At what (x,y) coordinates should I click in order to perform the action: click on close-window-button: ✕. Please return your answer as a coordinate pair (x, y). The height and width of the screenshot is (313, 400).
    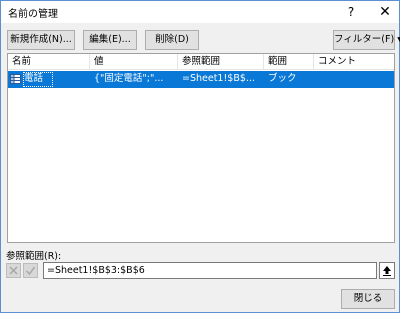
    Looking at the image, I should click on (385, 12).